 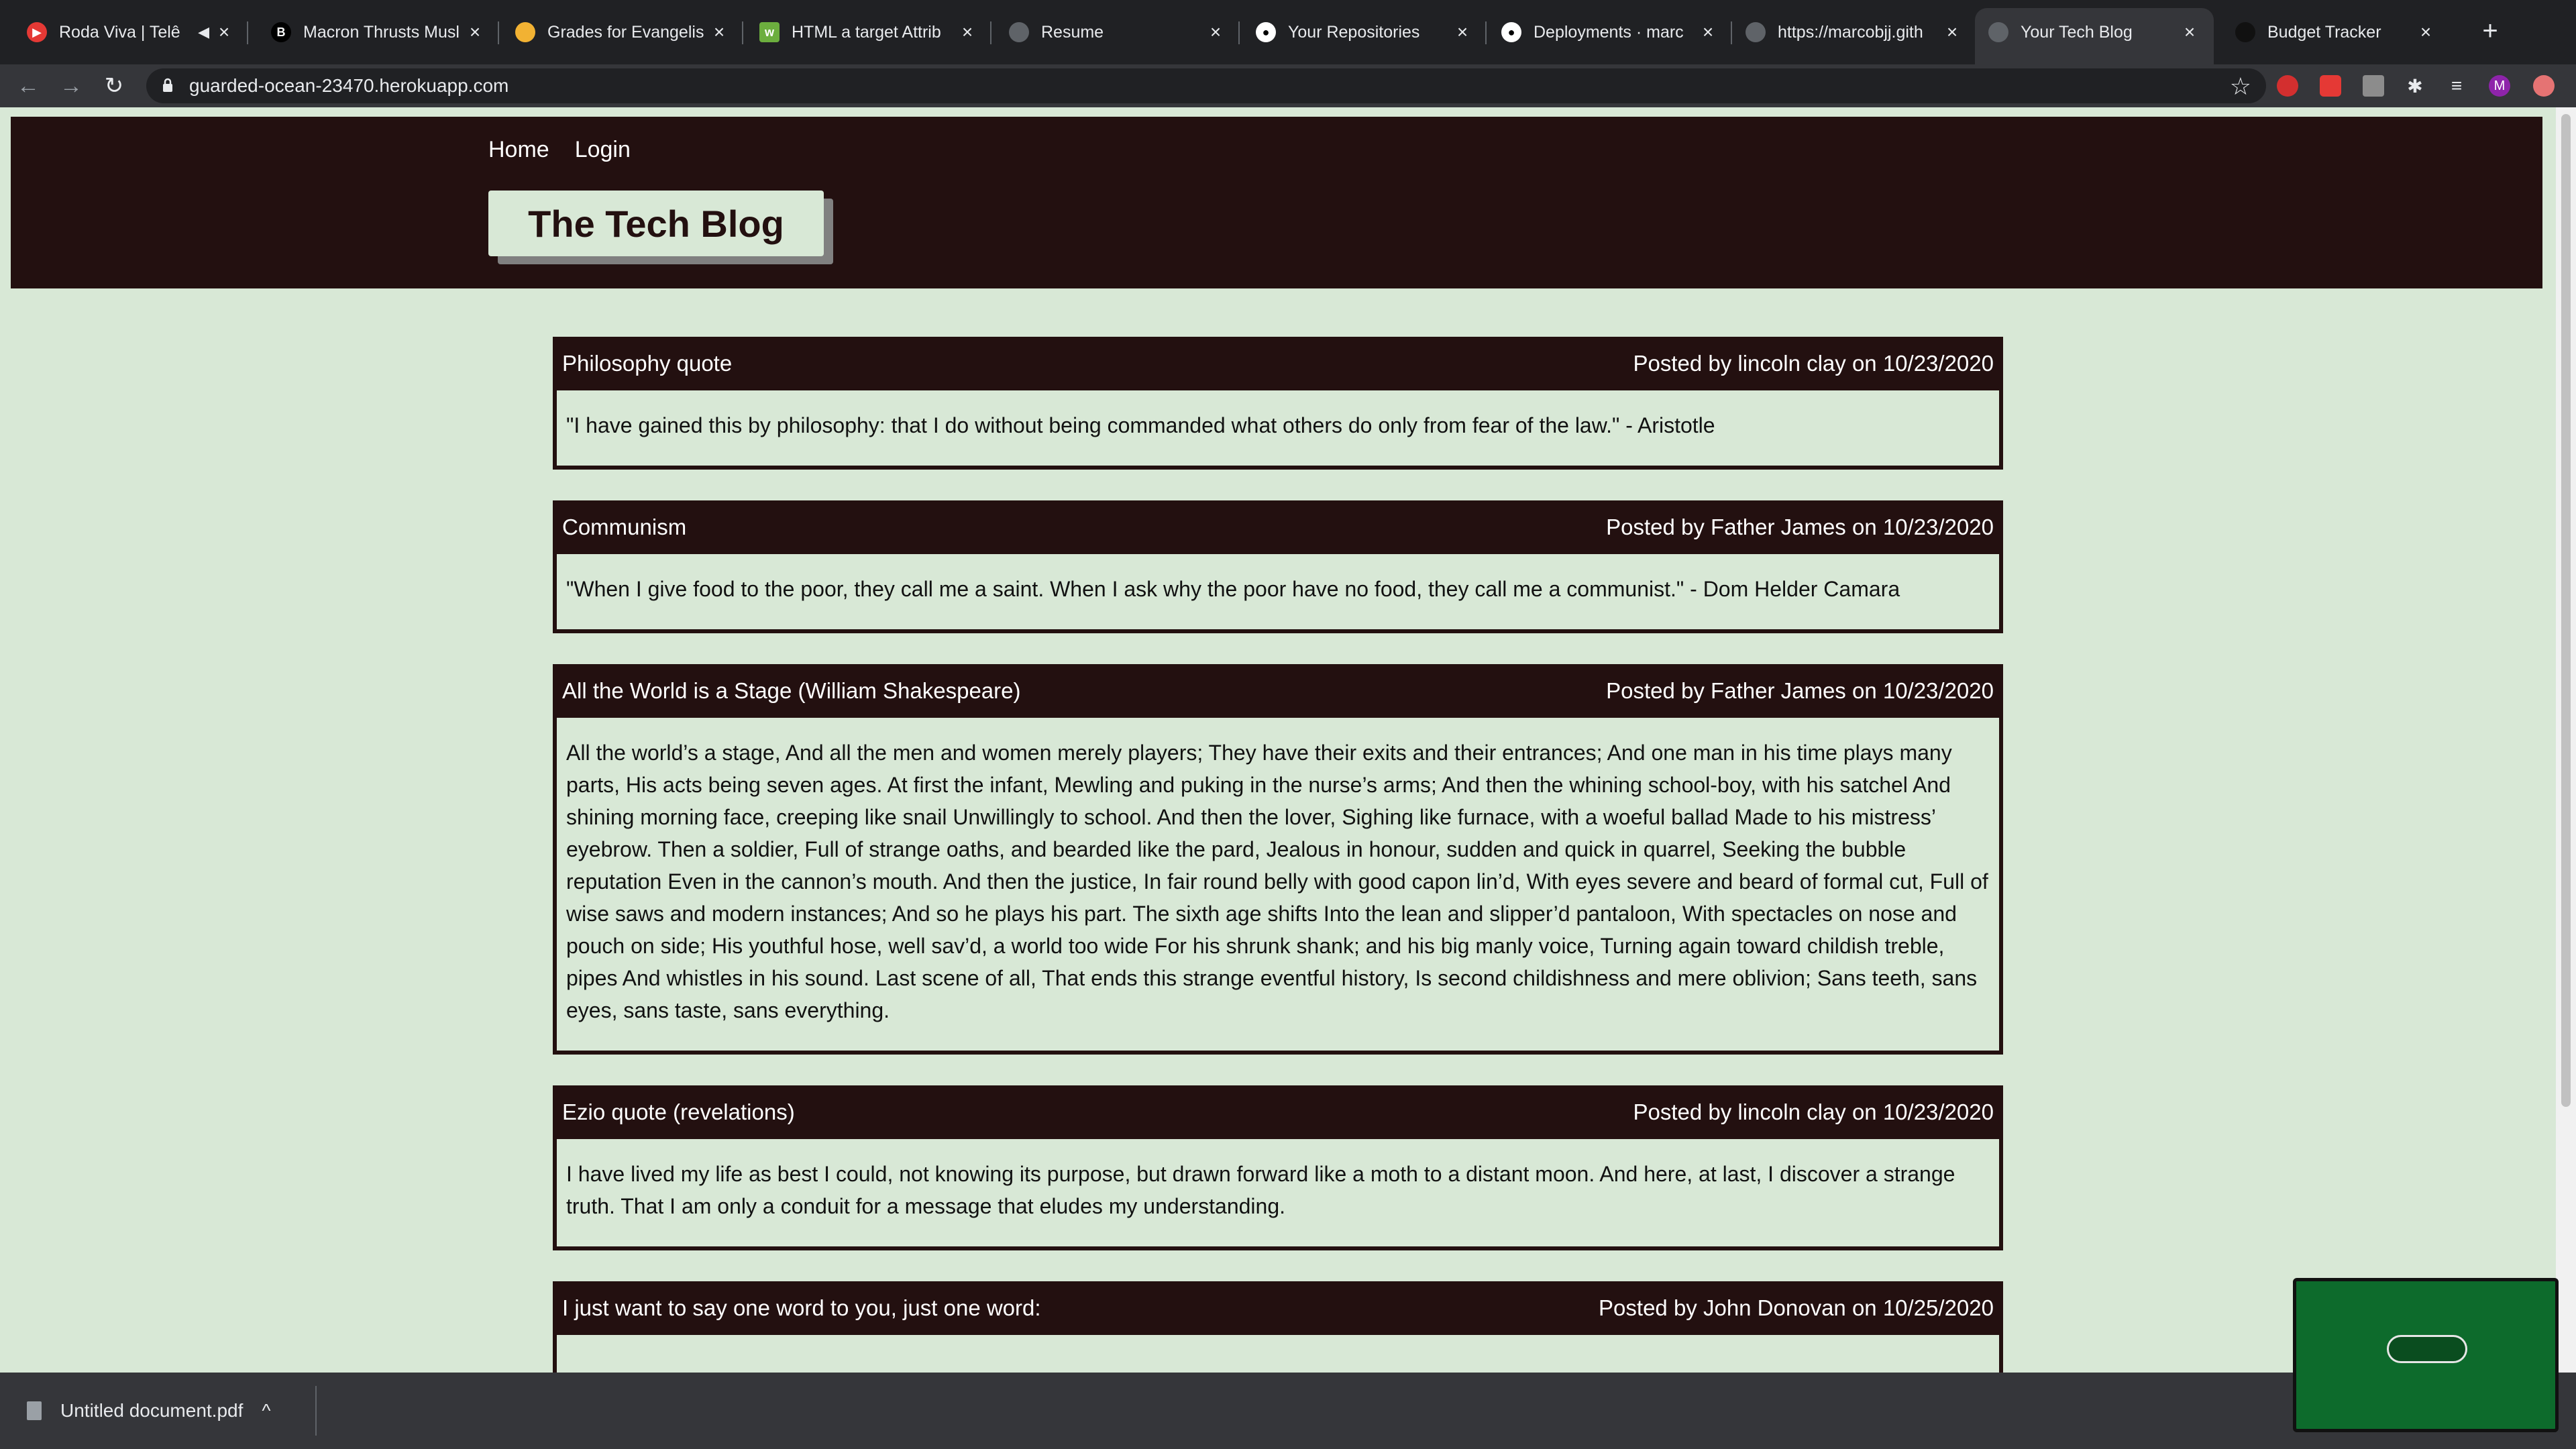 I want to click on picture-in-picture-window, so click(x=2426, y=1355).